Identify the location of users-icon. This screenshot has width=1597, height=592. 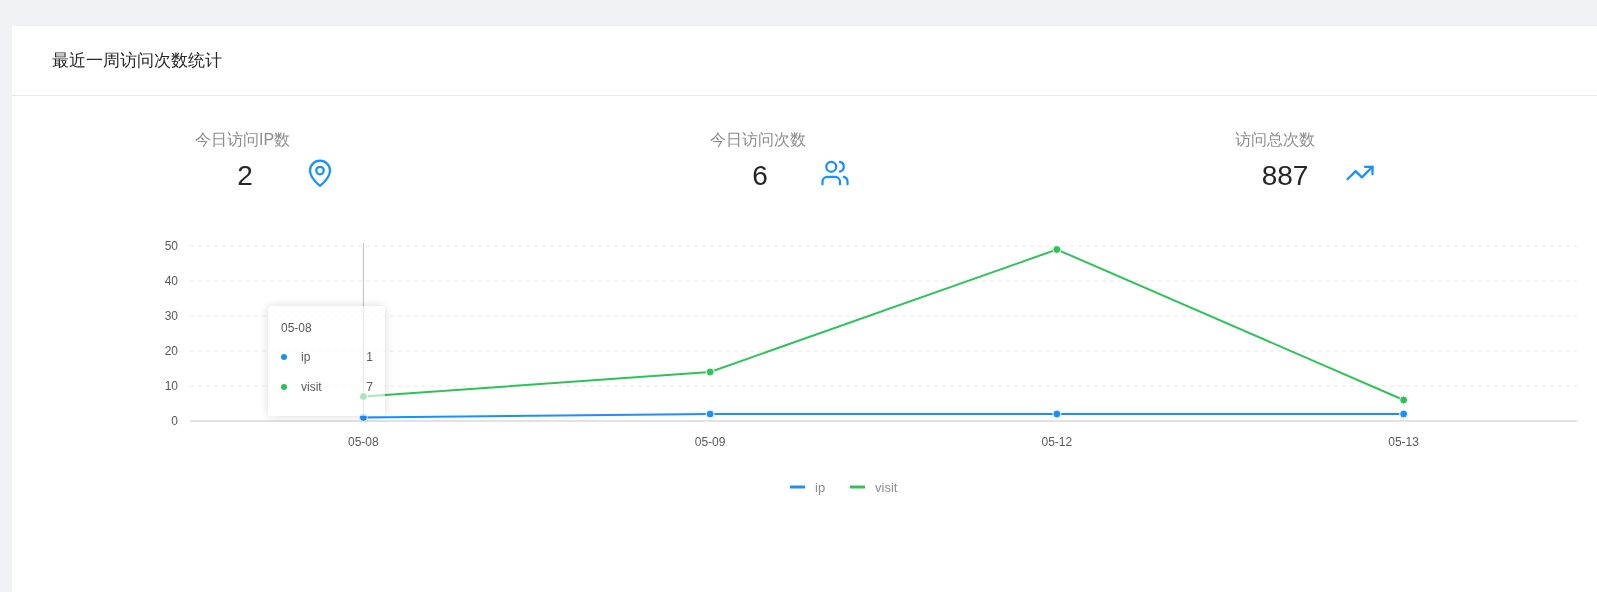
(835, 173).